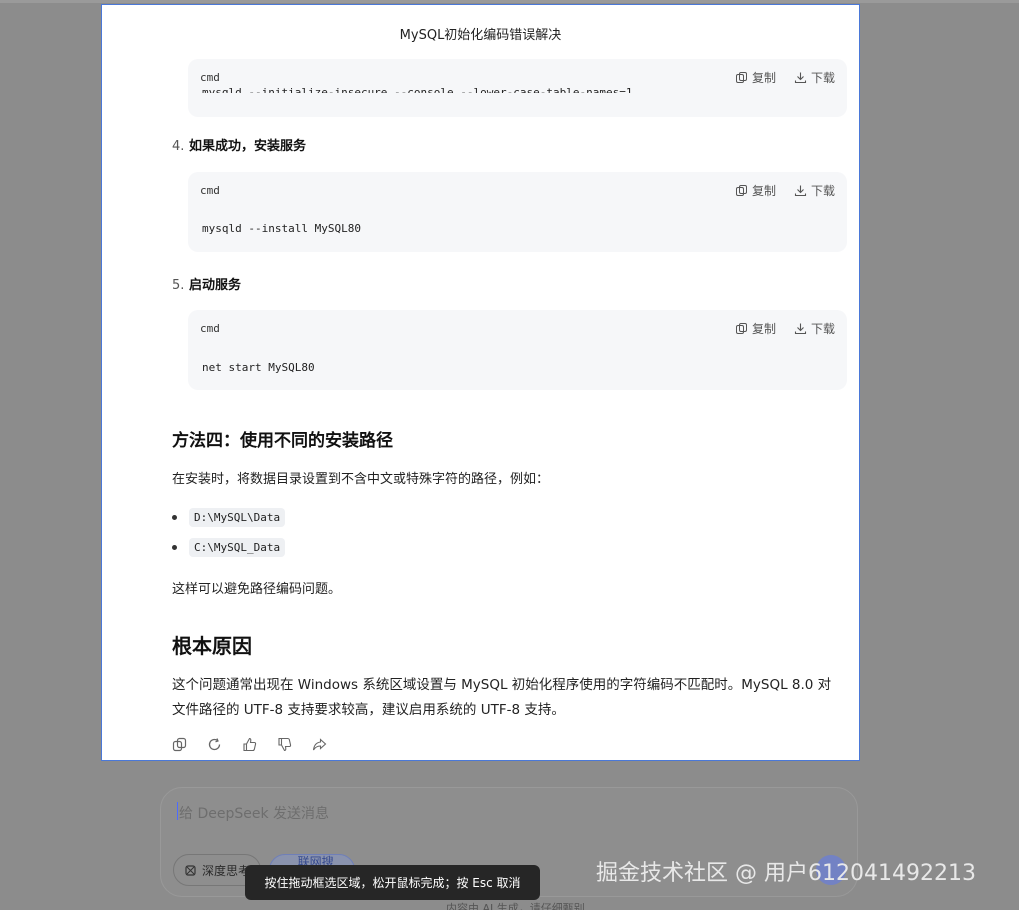 This screenshot has height=910, width=1019. What do you see at coordinates (258, 367) in the screenshot?
I see `code-content: net start MySQL80` at bounding box center [258, 367].